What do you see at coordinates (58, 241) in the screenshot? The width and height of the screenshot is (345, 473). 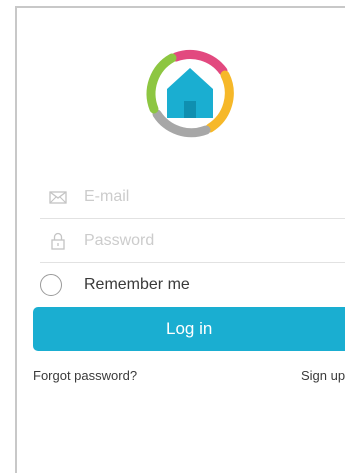 I see `lock-icon` at bounding box center [58, 241].